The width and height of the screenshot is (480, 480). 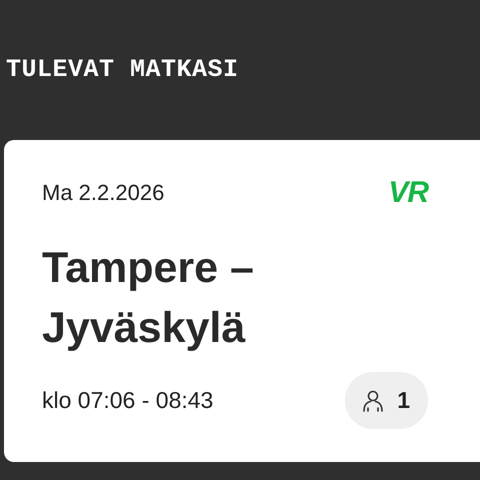 What do you see at coordinates (373, 400) in the screenshot?
I see `person-icon` at bounding box center [373, 400].